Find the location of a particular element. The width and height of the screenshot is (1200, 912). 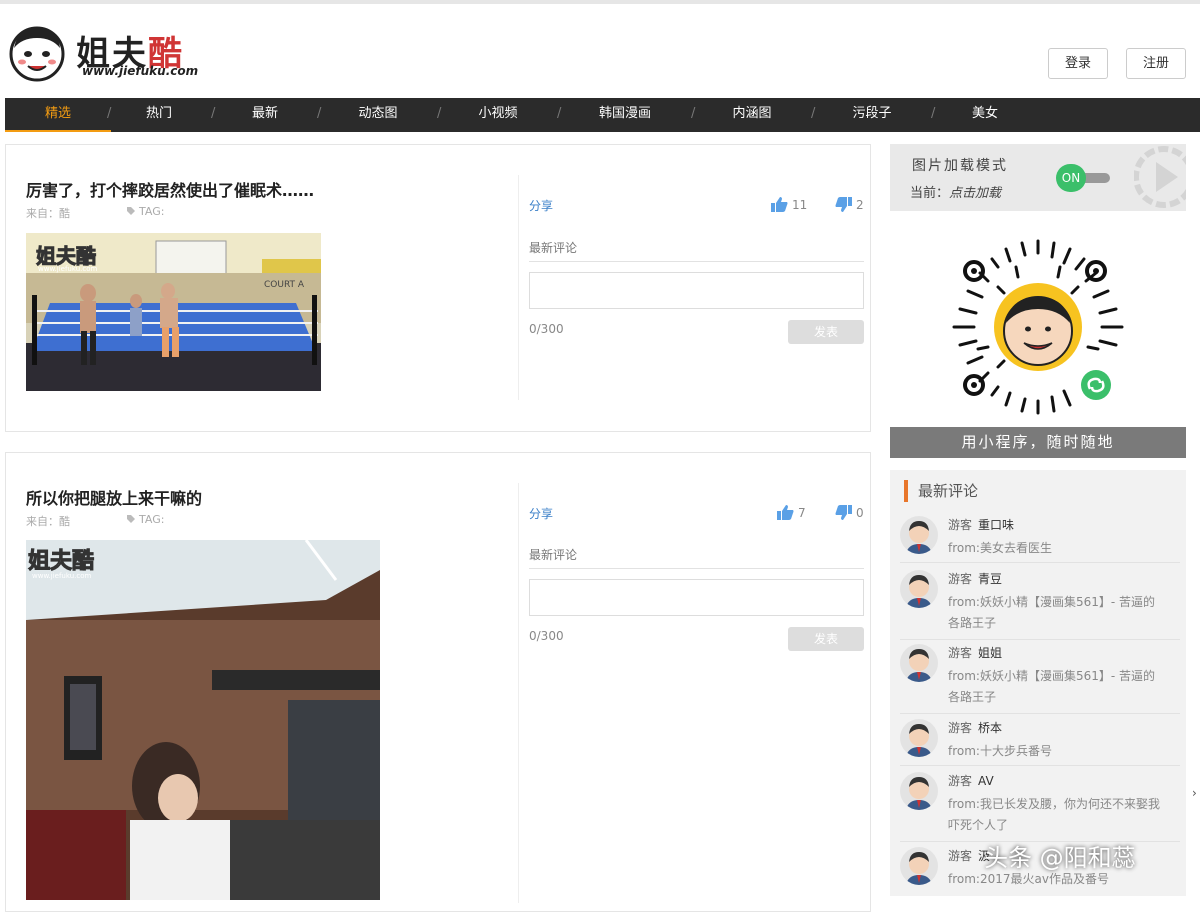

like-button: 7 is located at coordinates (791, 512).